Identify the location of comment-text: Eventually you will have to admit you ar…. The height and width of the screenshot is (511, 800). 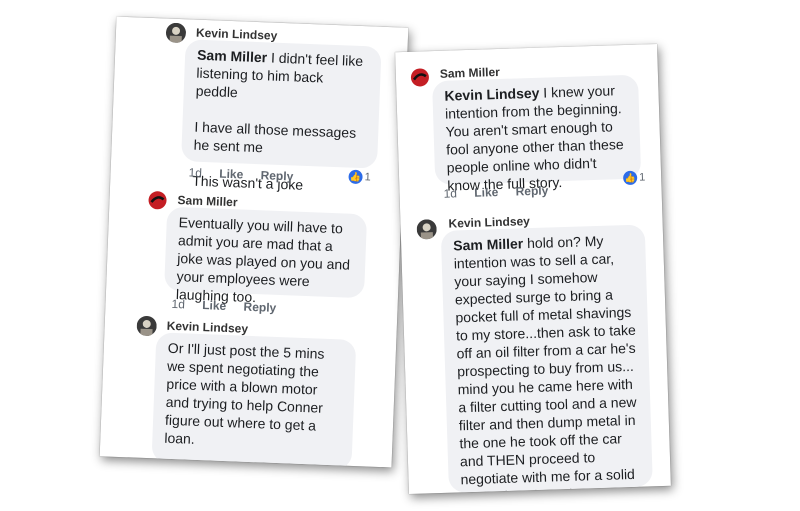
(265, 260).